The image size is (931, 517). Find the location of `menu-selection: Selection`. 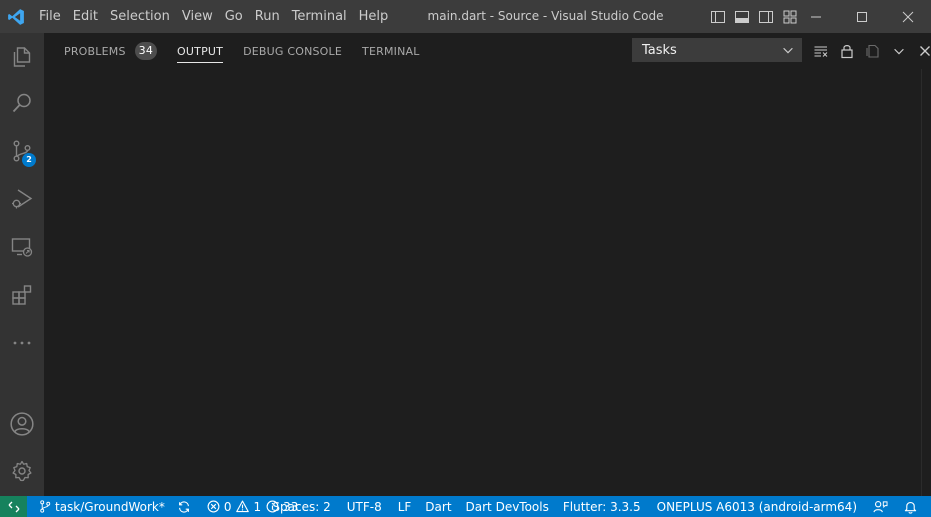

menu-selection: Selection is located at coordinates (140, 16).